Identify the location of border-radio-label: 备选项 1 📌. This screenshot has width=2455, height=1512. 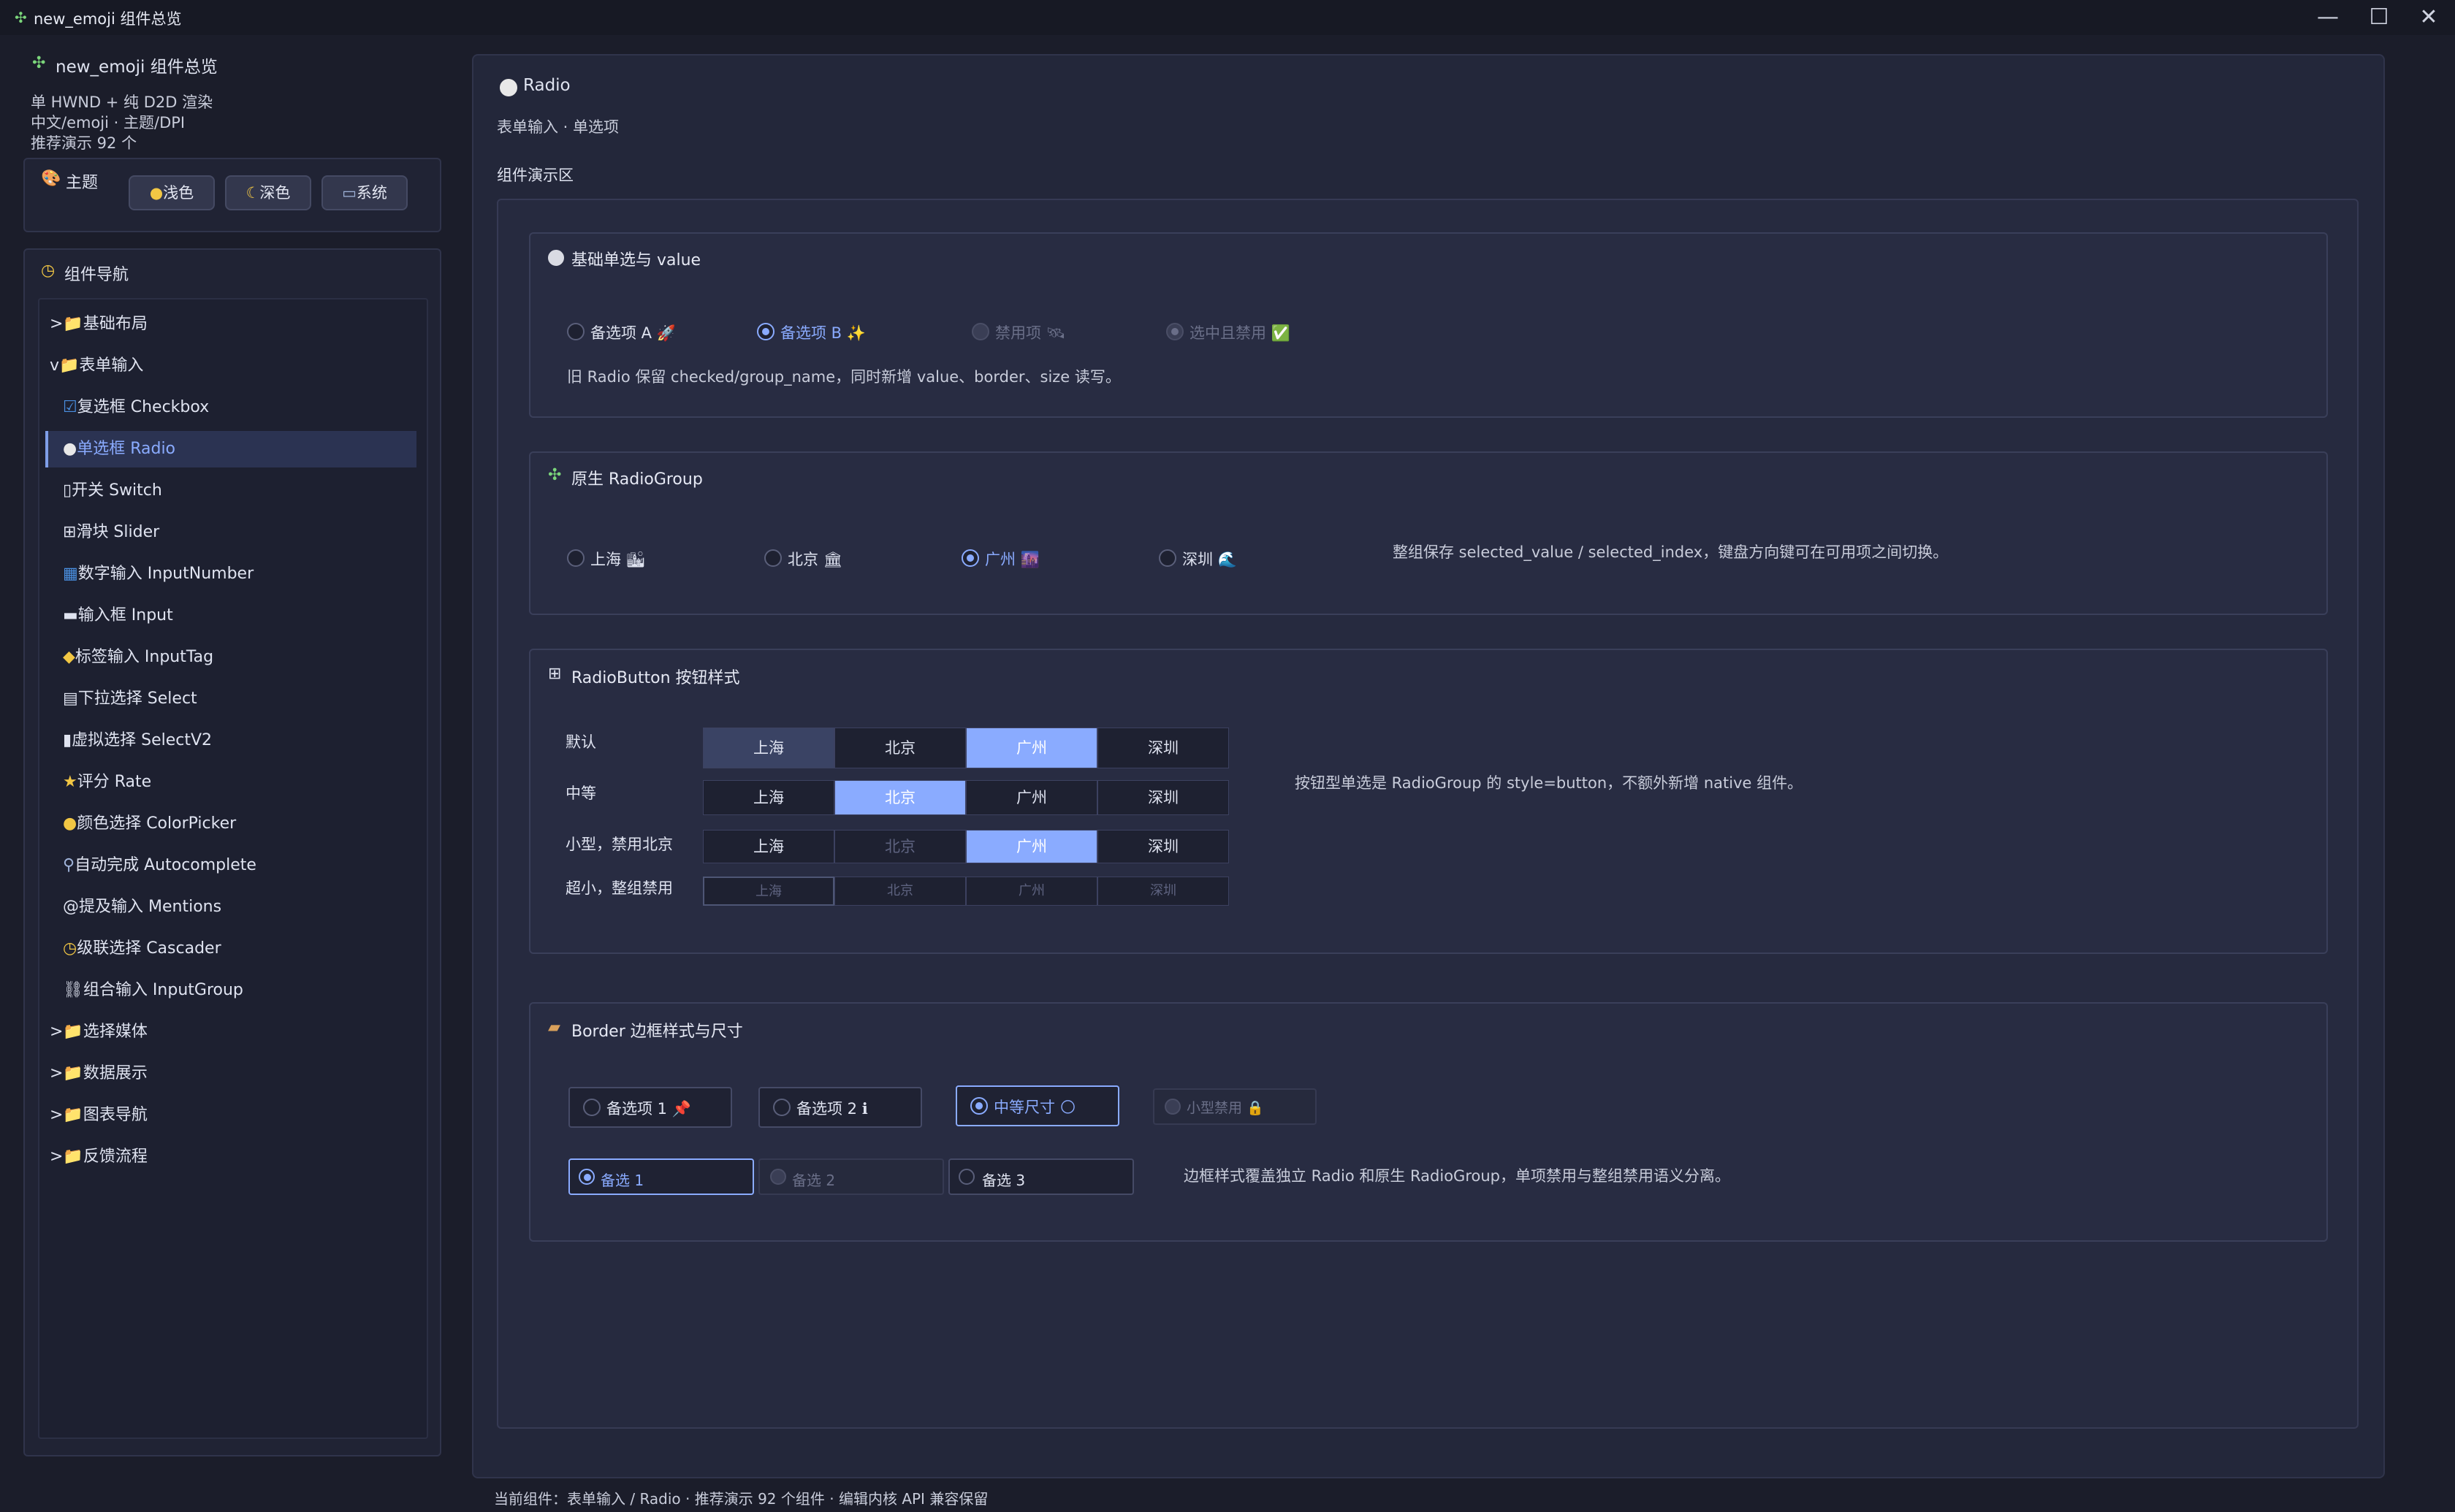
(648, 1108).